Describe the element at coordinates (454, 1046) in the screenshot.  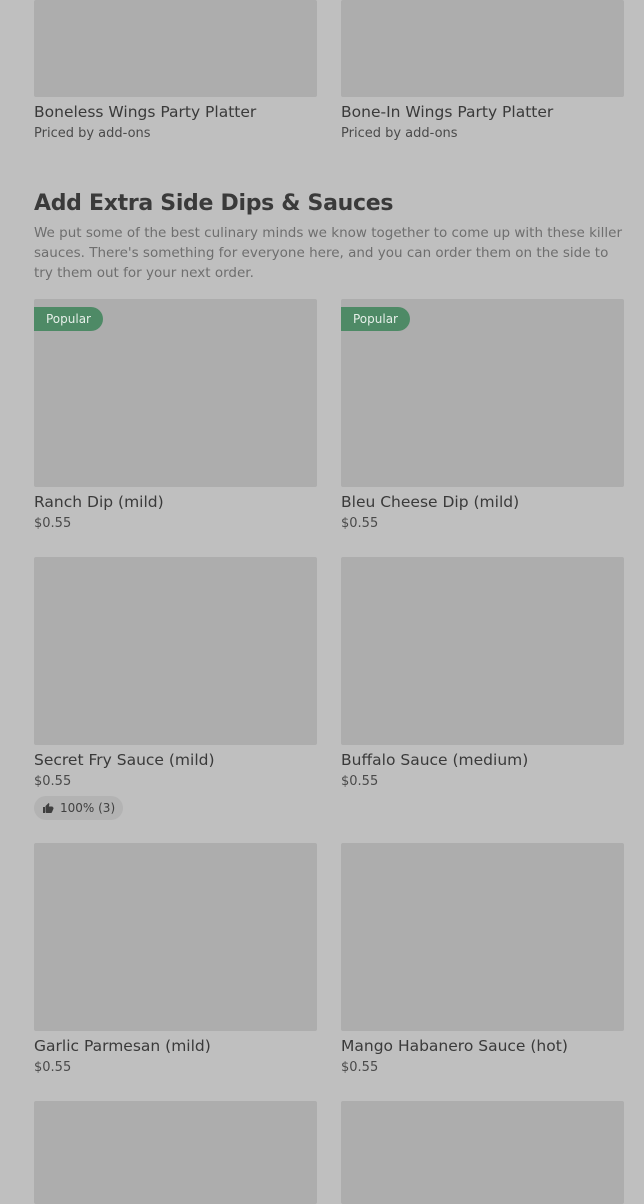
I see `item-title: Mango Habanero Sauce (hot)` at that location.